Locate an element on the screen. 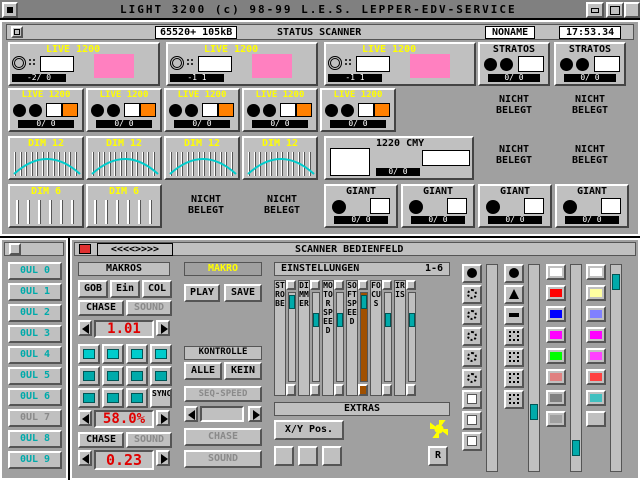 The width and height of the screenshot is (640, 480). window-maximize-button is located at coordinates (615, 10).